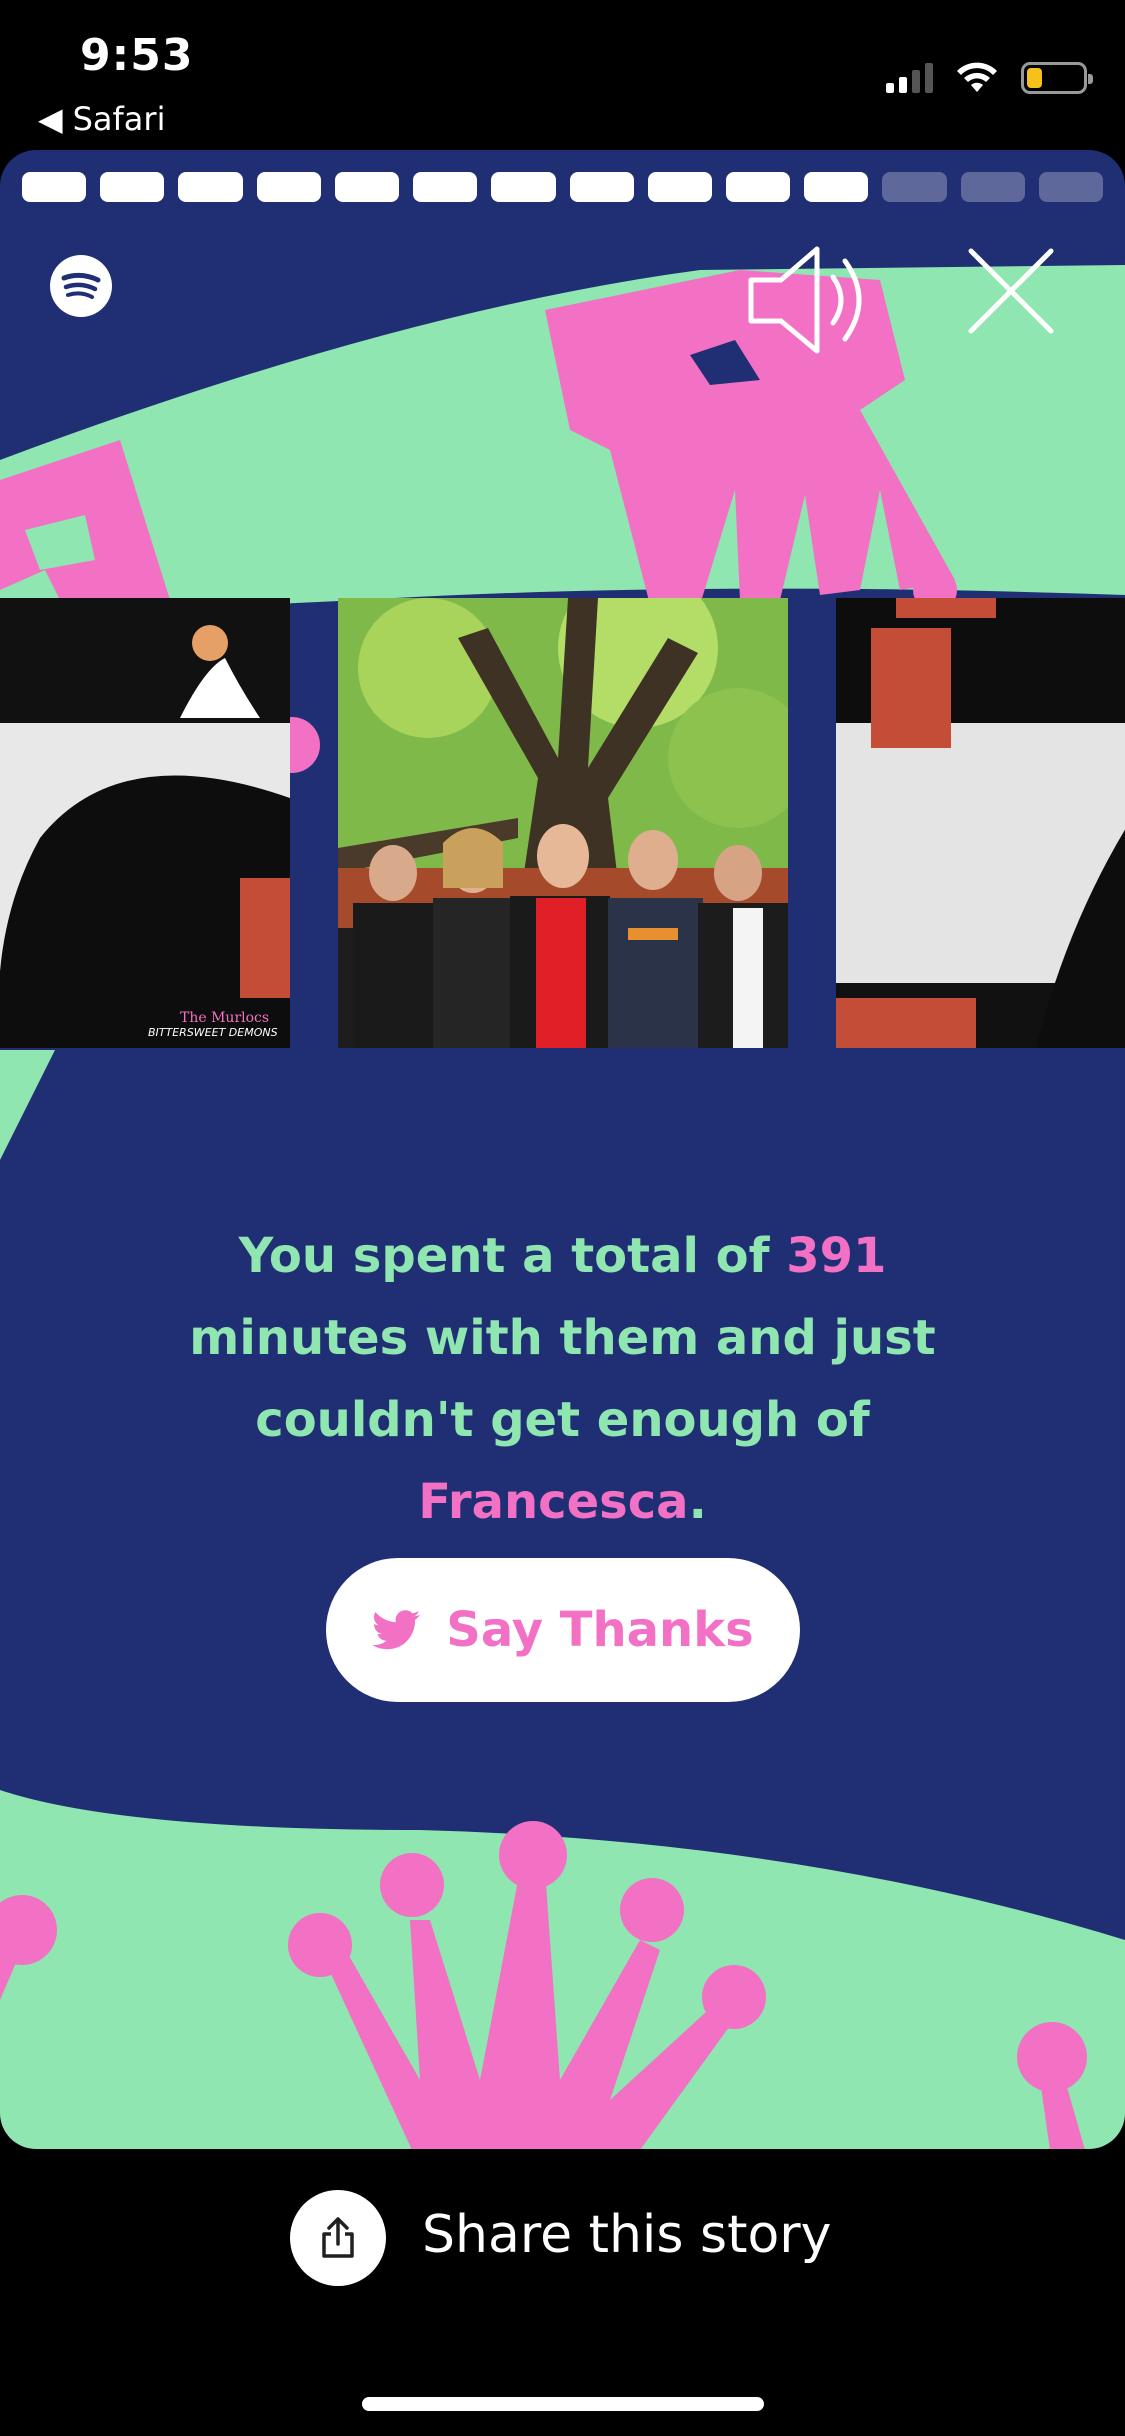  What do you see at coordinates (563, 823) in the screenshot?
I see `album-cover-center` at bounding box center [563, 823].